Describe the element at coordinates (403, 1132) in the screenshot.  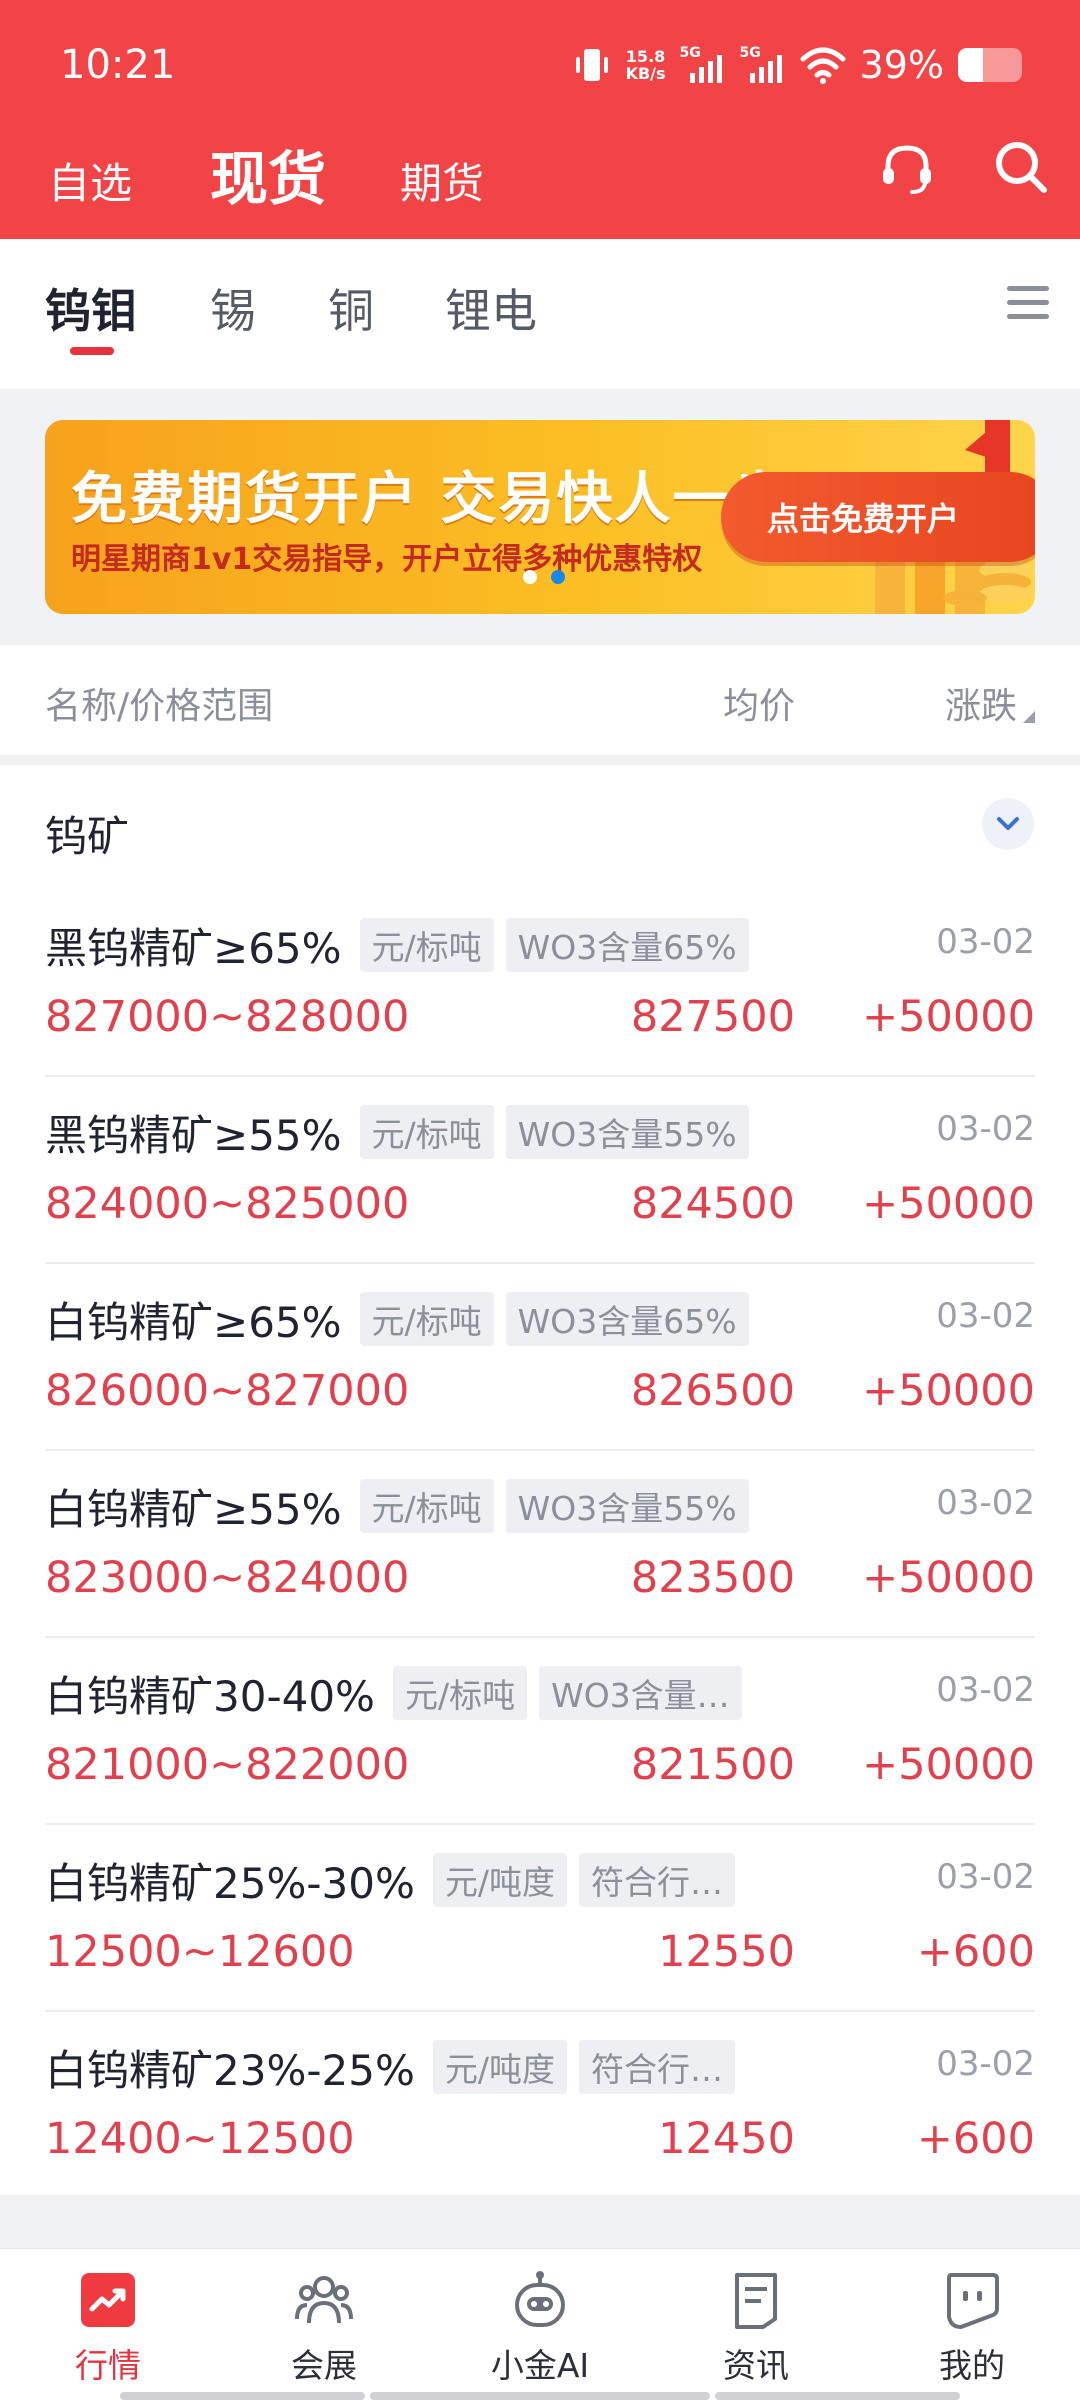
I see `row-title-line: 黑钨精矿≥55% 元/标吨 WO3含量55%` at that location.